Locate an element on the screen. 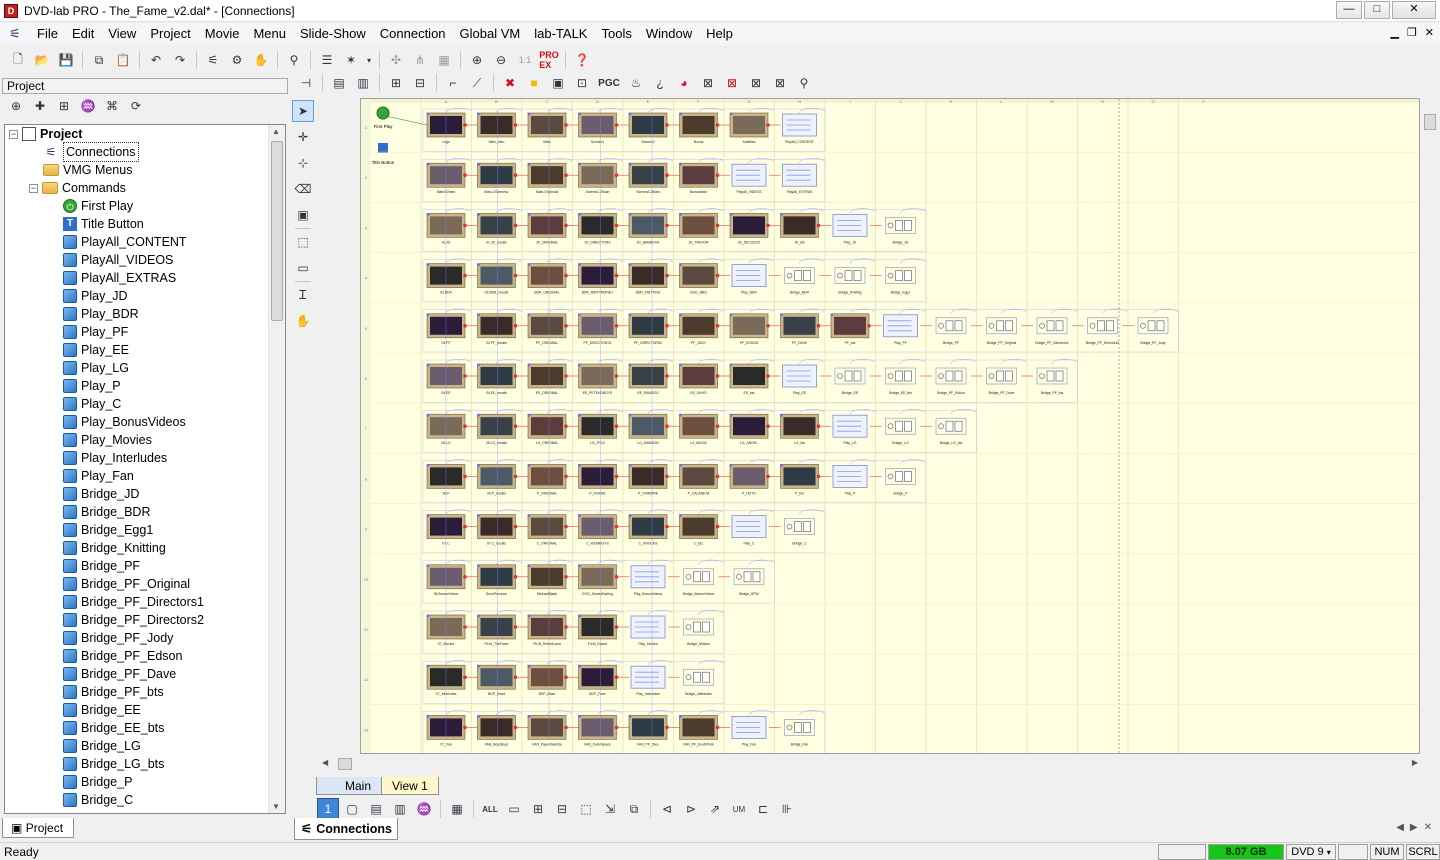 This screenshot has height=860, width=1440. movie-node: Scenes1 is located at coordinates (598, 128).